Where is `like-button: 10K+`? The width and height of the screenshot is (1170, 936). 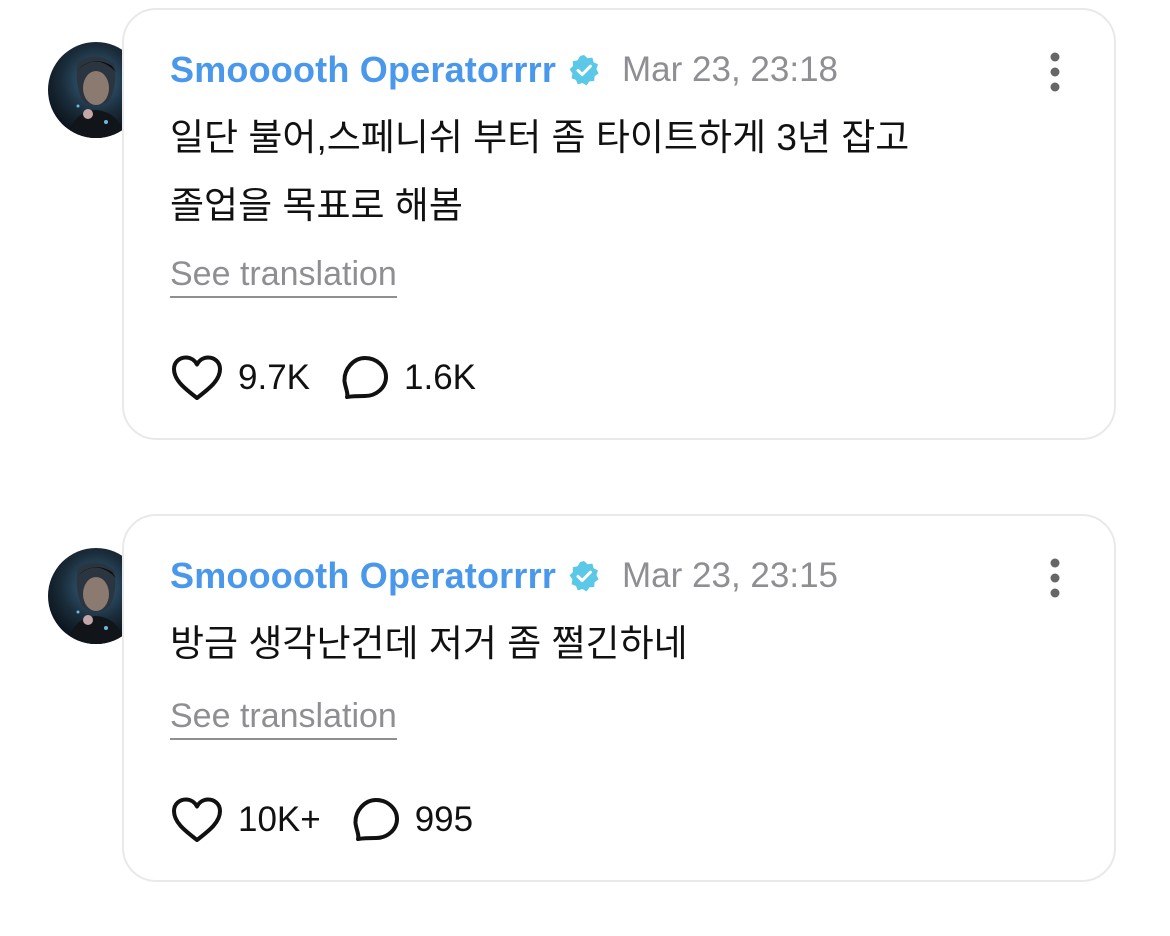 like-button: 10K+ is located at coordinates (245, 820).